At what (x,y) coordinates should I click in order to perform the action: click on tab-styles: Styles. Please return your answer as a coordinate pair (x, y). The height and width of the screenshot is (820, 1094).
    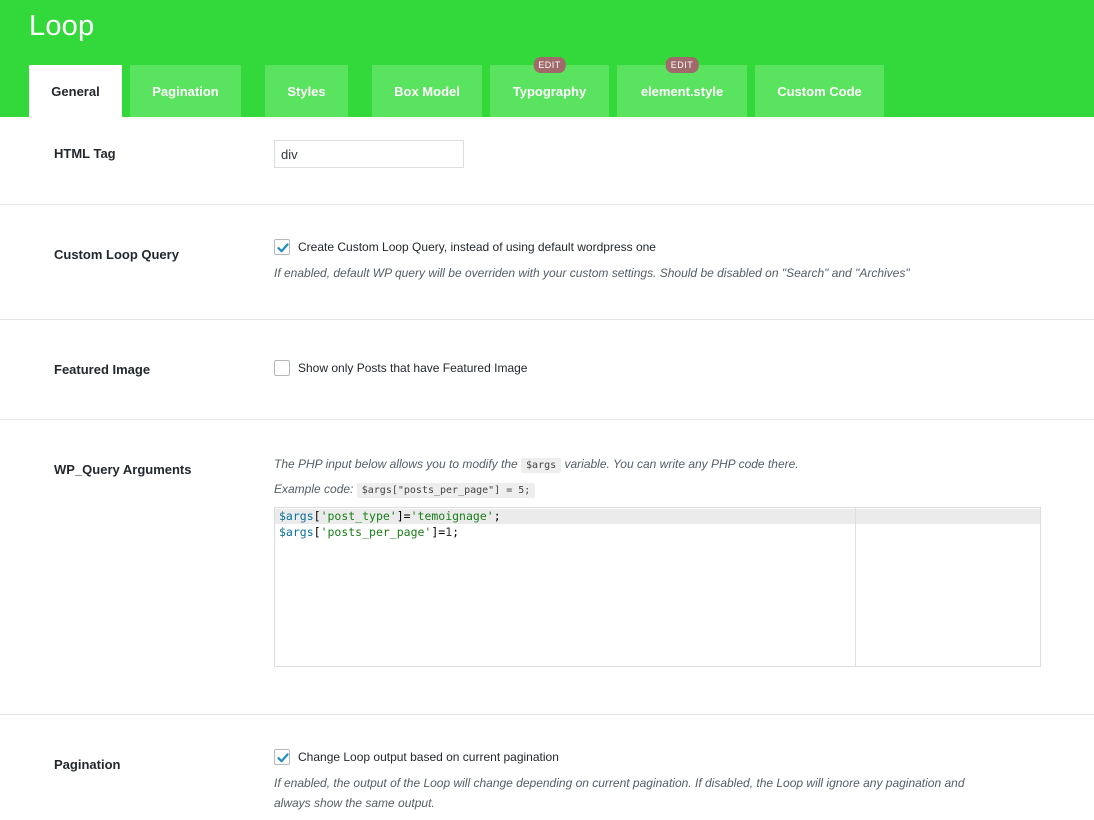
    Looking at the image, I should click on (306, 91).